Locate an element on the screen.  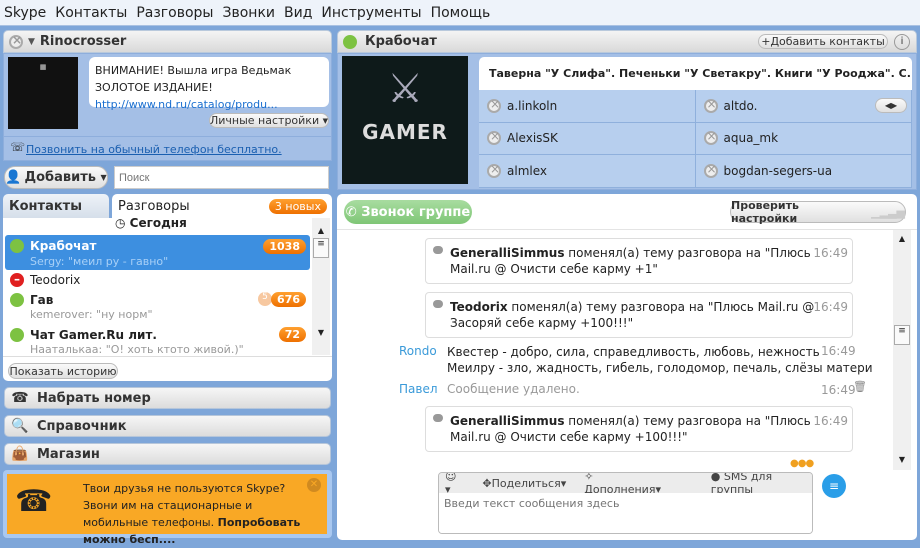
menu-calls: Звонки is located at coordinates (249, 13).